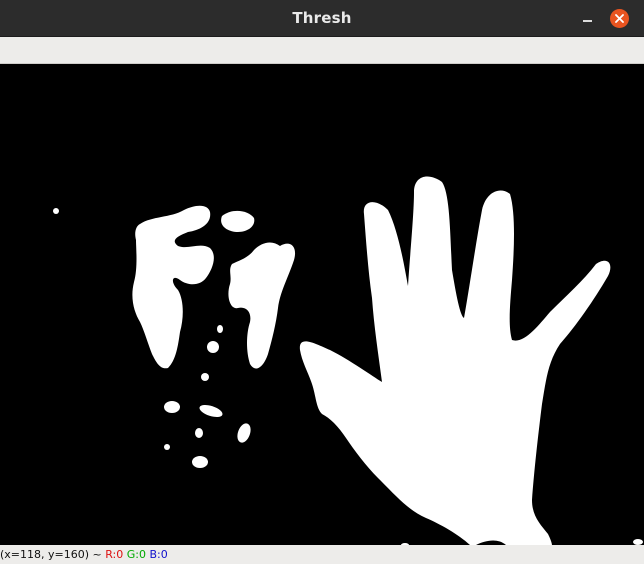  I want to click on window-title: Thresh, so click(322, 18).